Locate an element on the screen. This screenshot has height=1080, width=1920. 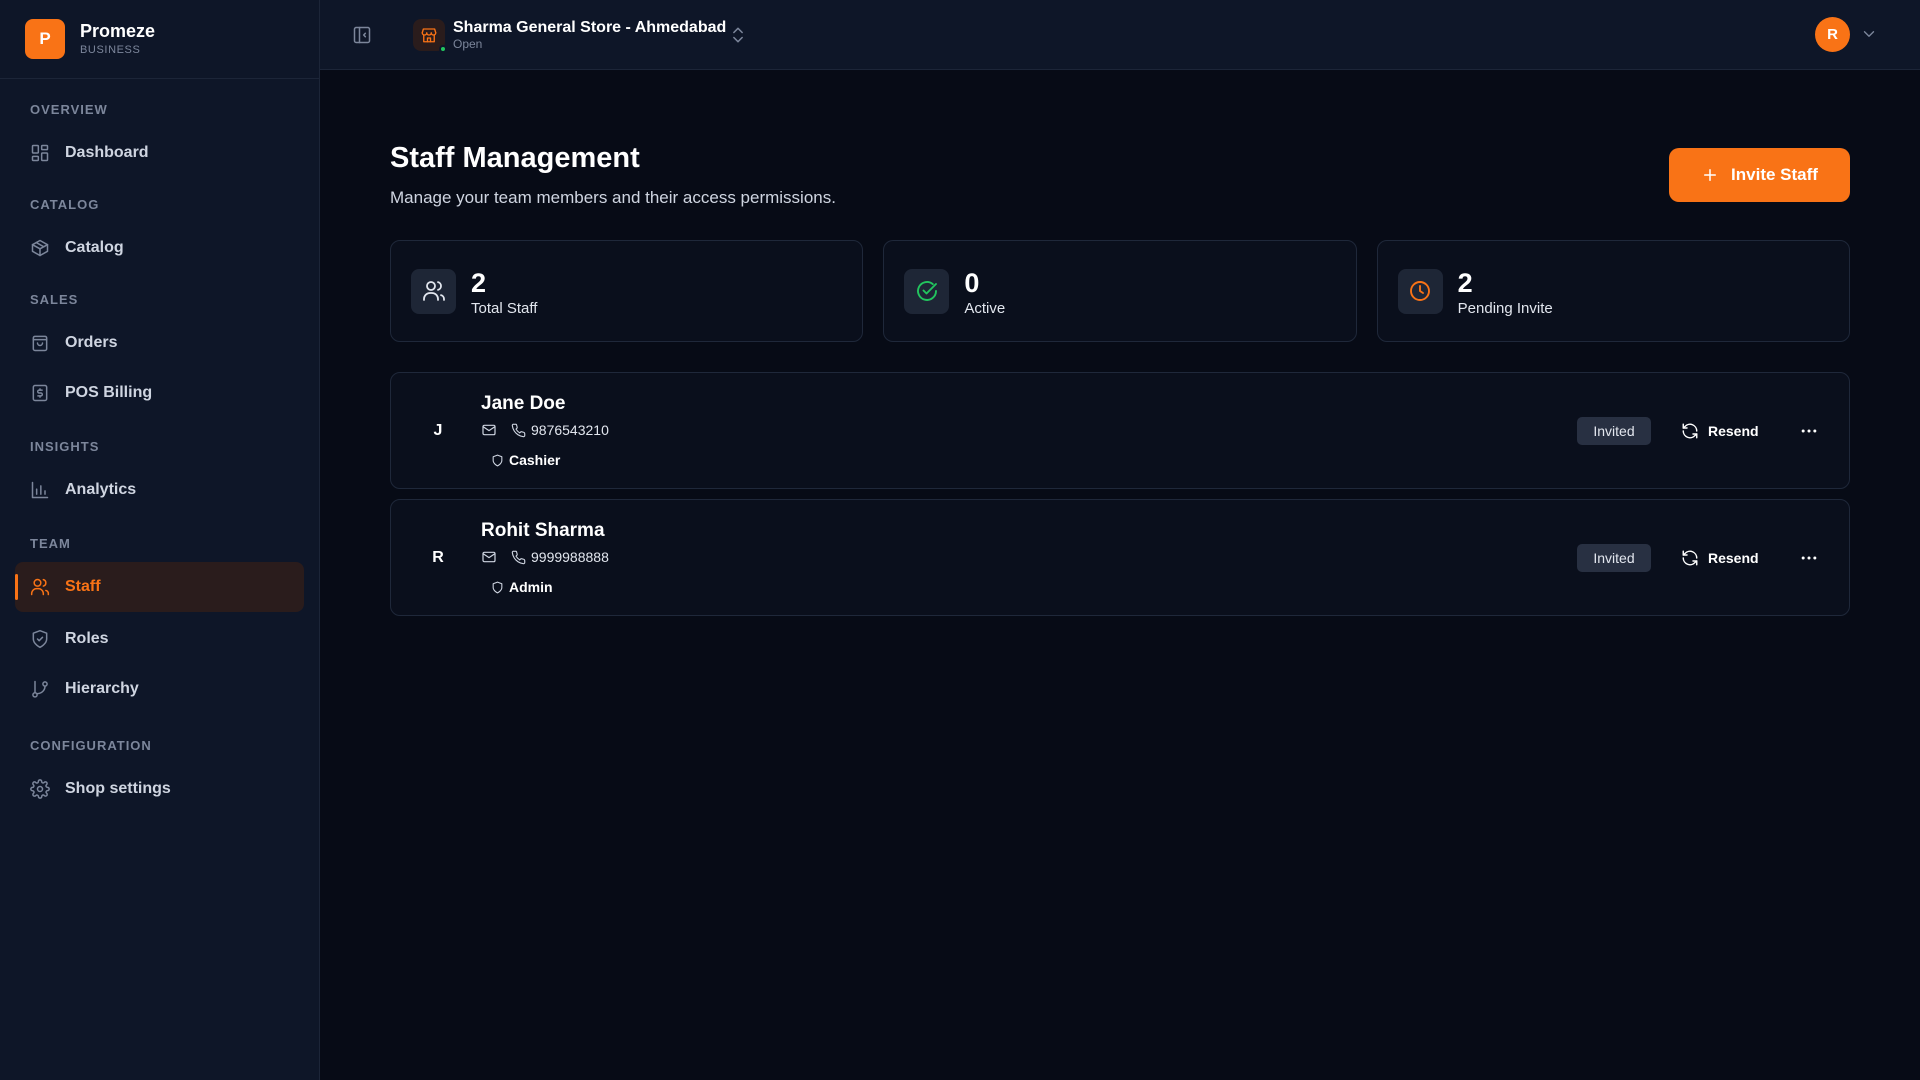
sidebar-item-label: Roles is located at coordinates (87, 638).